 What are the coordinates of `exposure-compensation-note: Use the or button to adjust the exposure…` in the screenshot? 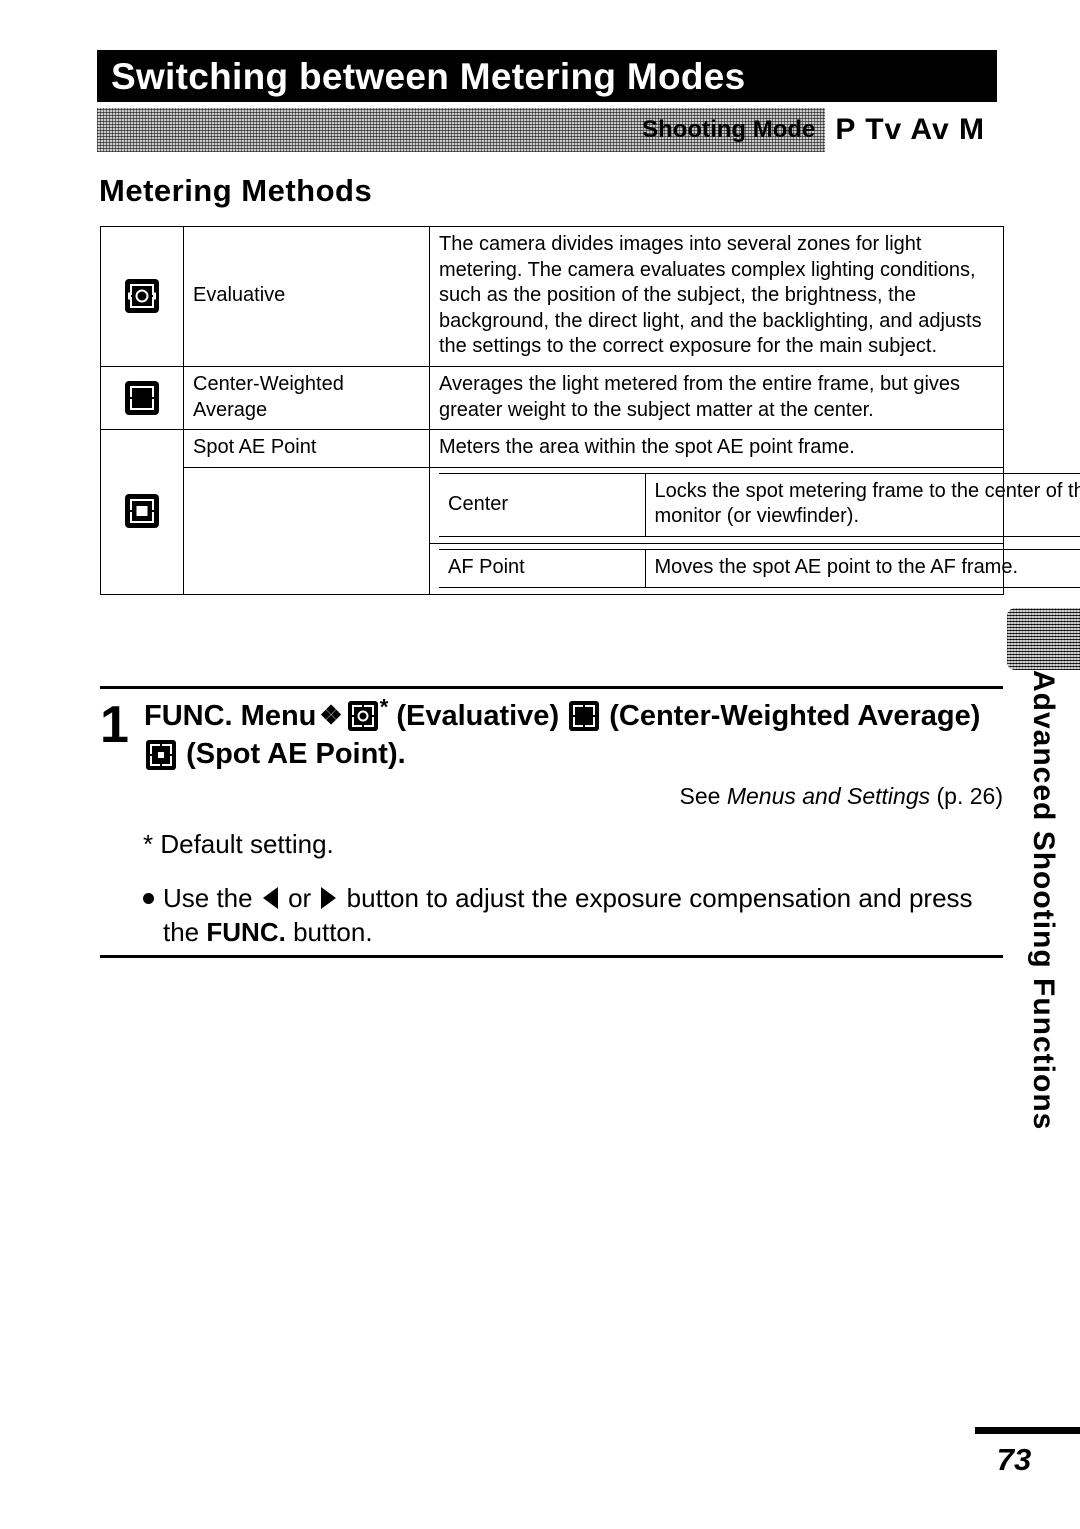 It's located at (573, 916).